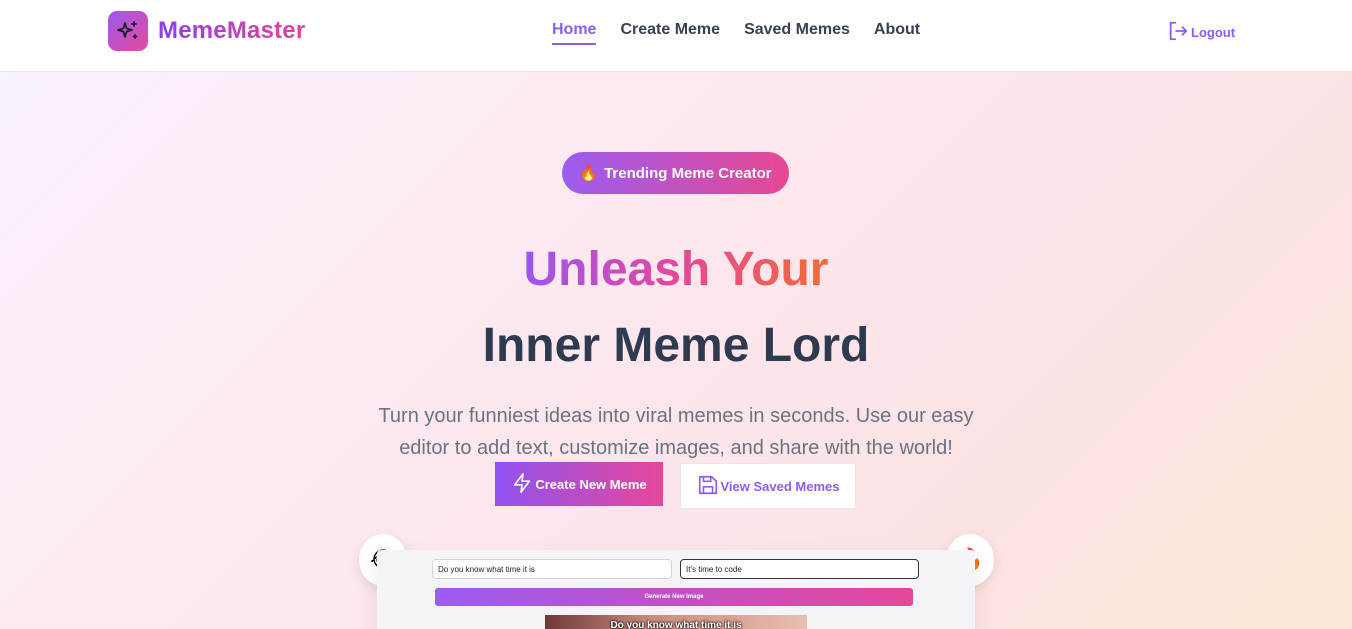 This screenshot has width=1352, height=629. I want to click on nav-home: Home, so click(574, 33).